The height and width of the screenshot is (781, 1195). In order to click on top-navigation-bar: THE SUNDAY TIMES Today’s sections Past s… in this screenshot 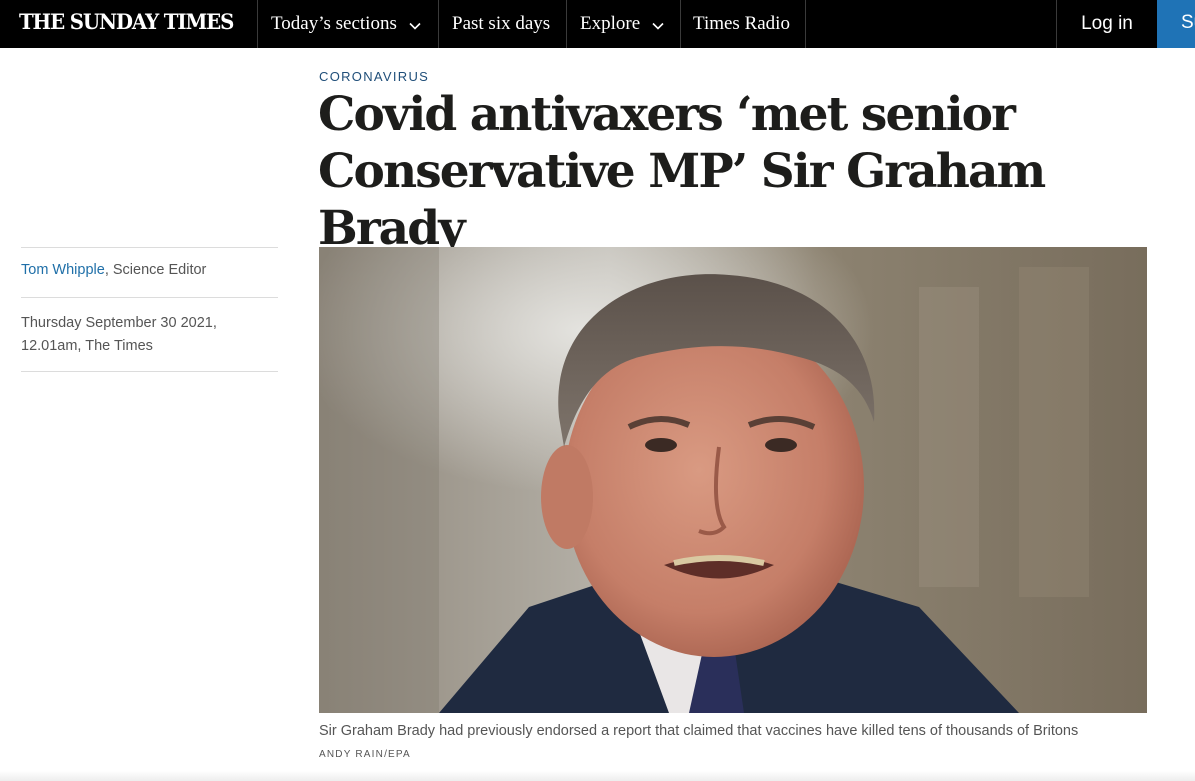, I will do `click(597, 24)`.